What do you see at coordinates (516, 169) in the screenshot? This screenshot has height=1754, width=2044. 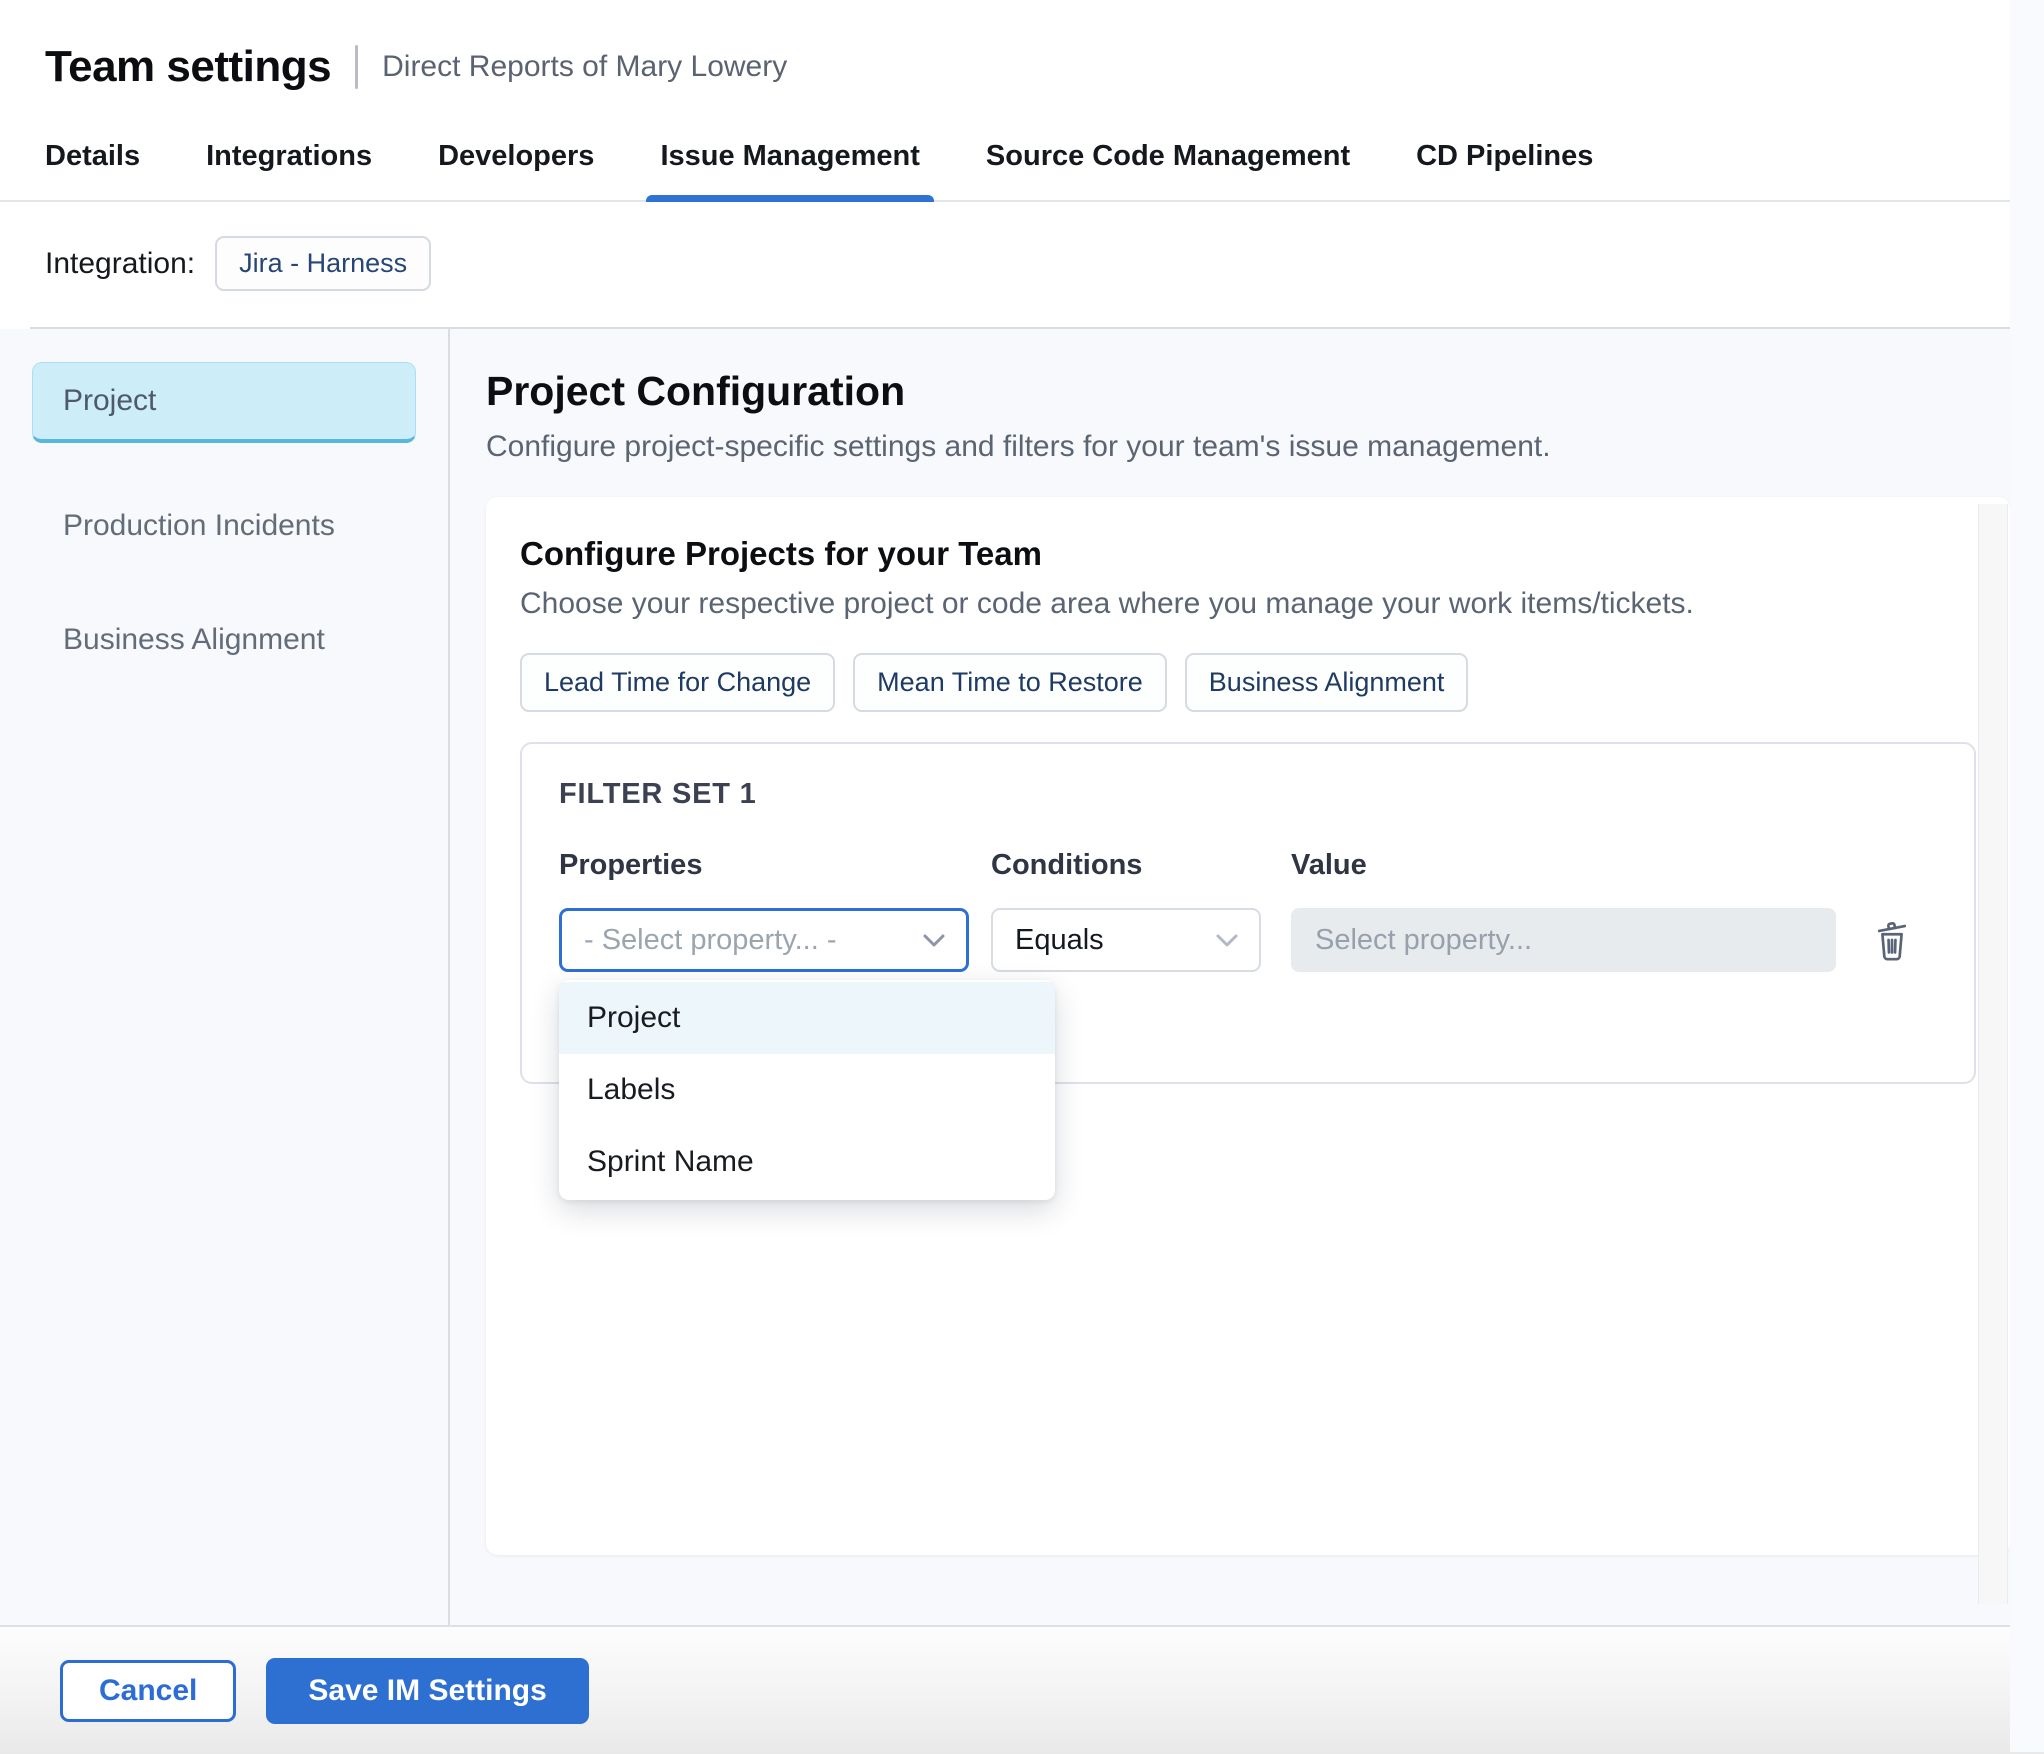 I see `tab-developers: Developers` at bounding box center [516, 169].